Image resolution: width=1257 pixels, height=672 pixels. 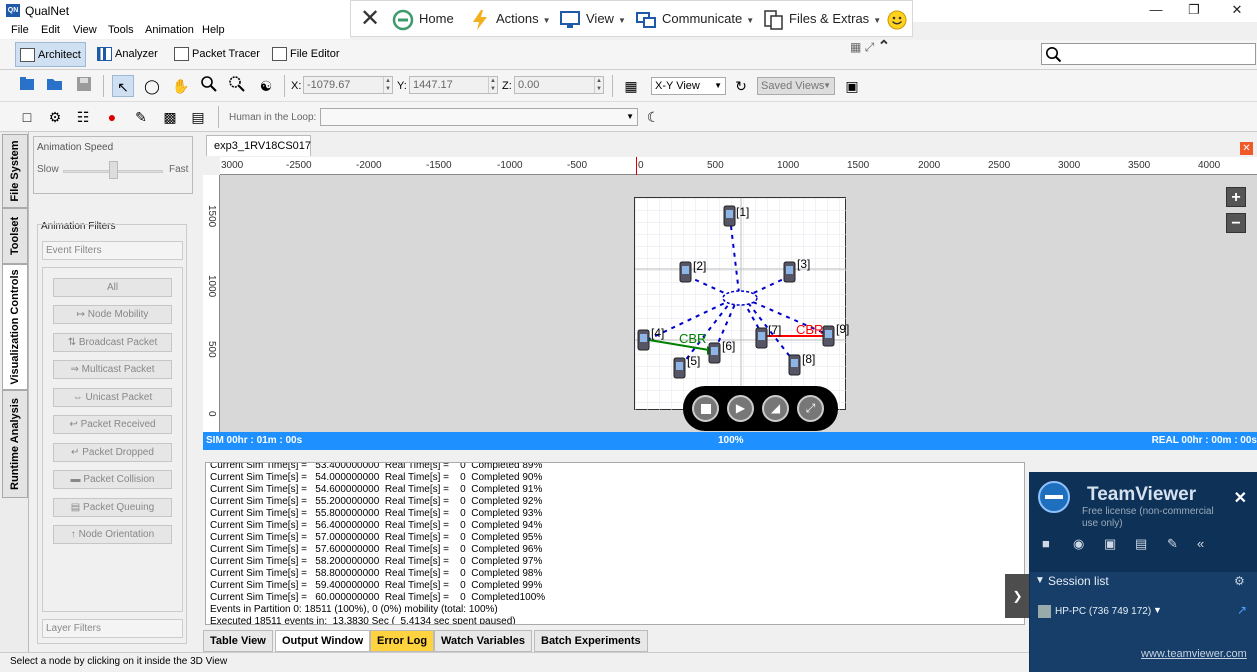 What do you see at coordinates (112, 507) in the screenshot?
I see `filter-packet-queuing-button: ▤ Packet Queuing` at bounding box center [112, 507].